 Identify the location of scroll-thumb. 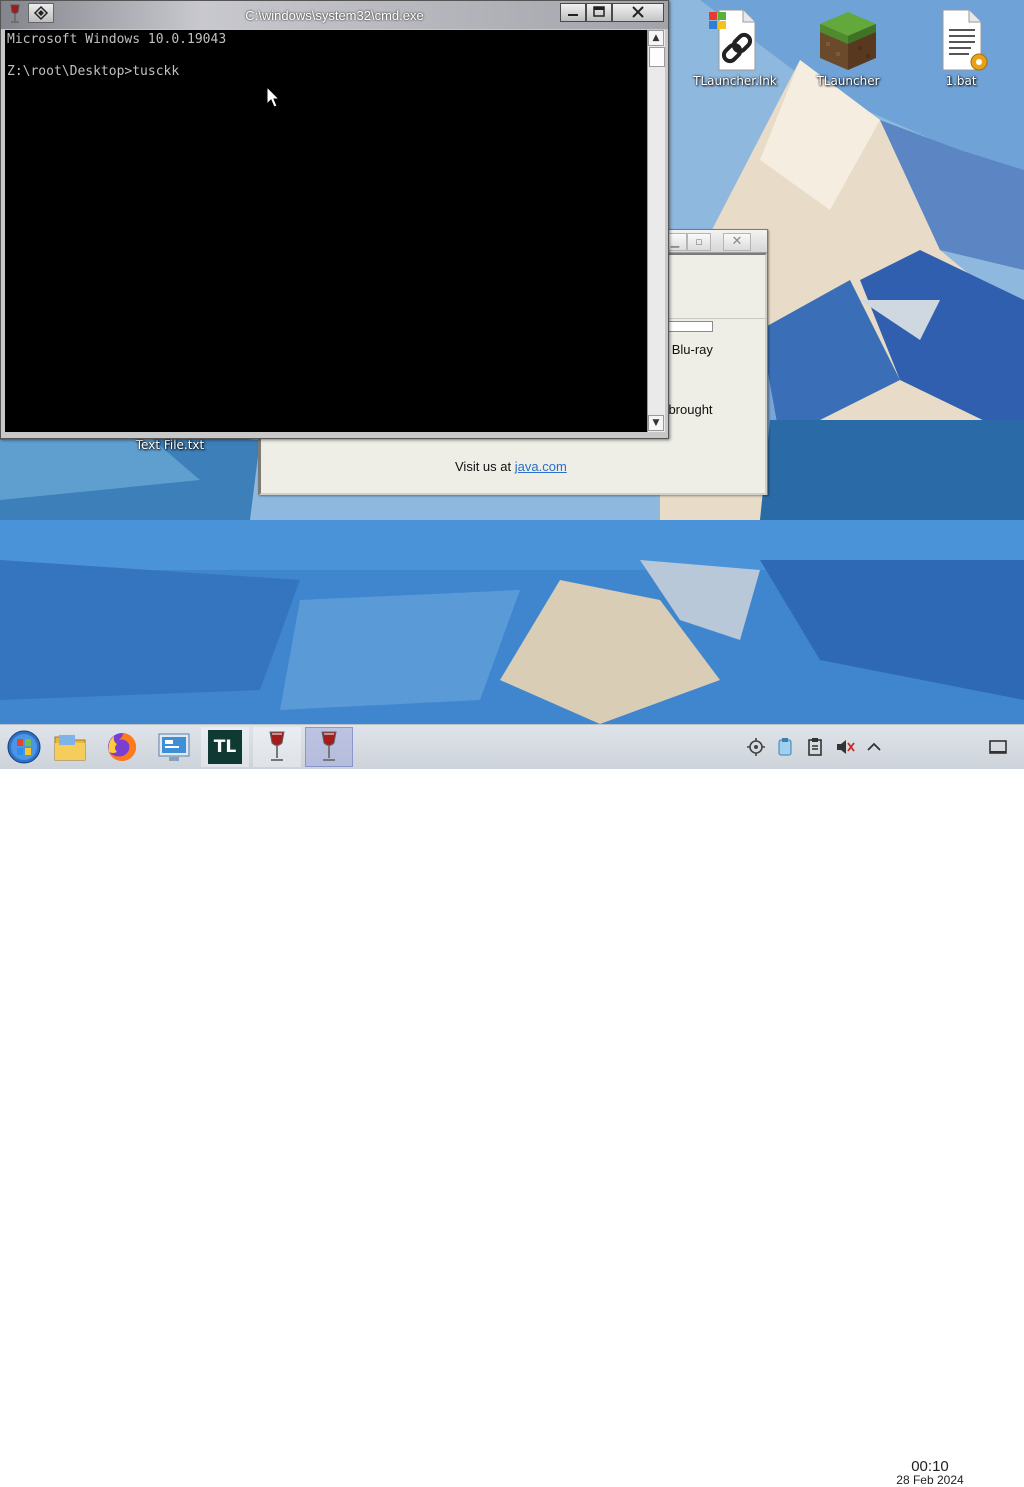
(657, 57).